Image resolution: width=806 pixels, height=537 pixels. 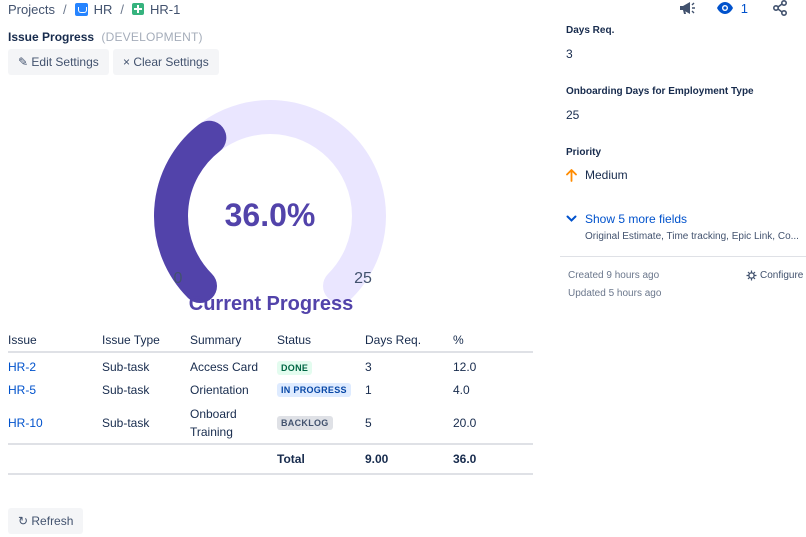 What do you see at coordinates (211, 431) in the screenshot?
I see `summary-line: Training` at bounding box center [211, 431].